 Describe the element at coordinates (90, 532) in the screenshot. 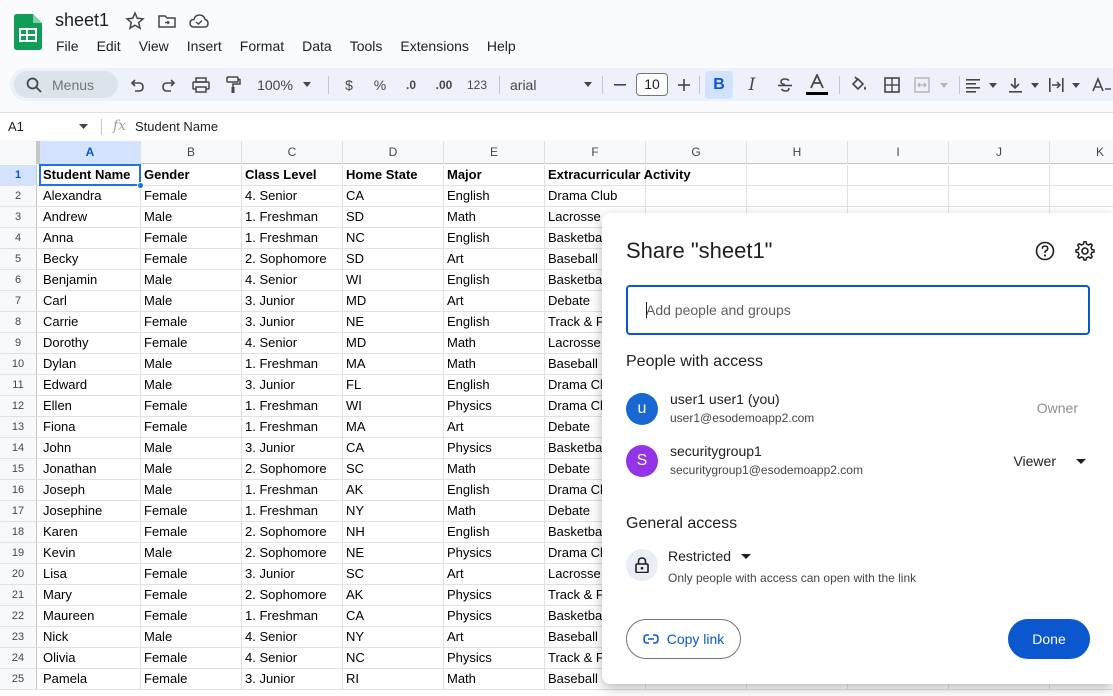

I see `table-cell: Karen` at that location.